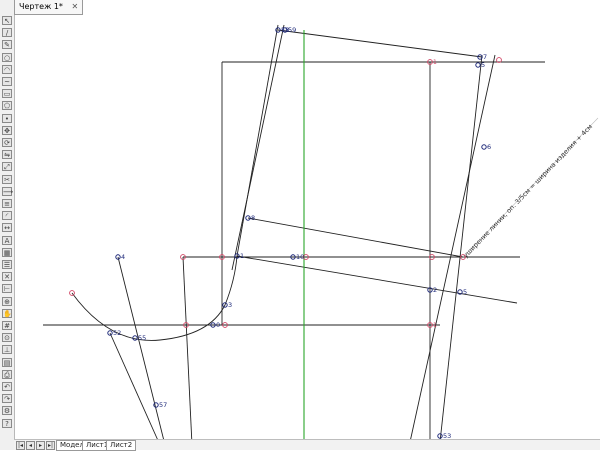 The height and width of the screenshot is (451, 600). Describe the element at coordinates (40, 445) in the screenshot. I see `next-sheet-icon: ▸` at that location.